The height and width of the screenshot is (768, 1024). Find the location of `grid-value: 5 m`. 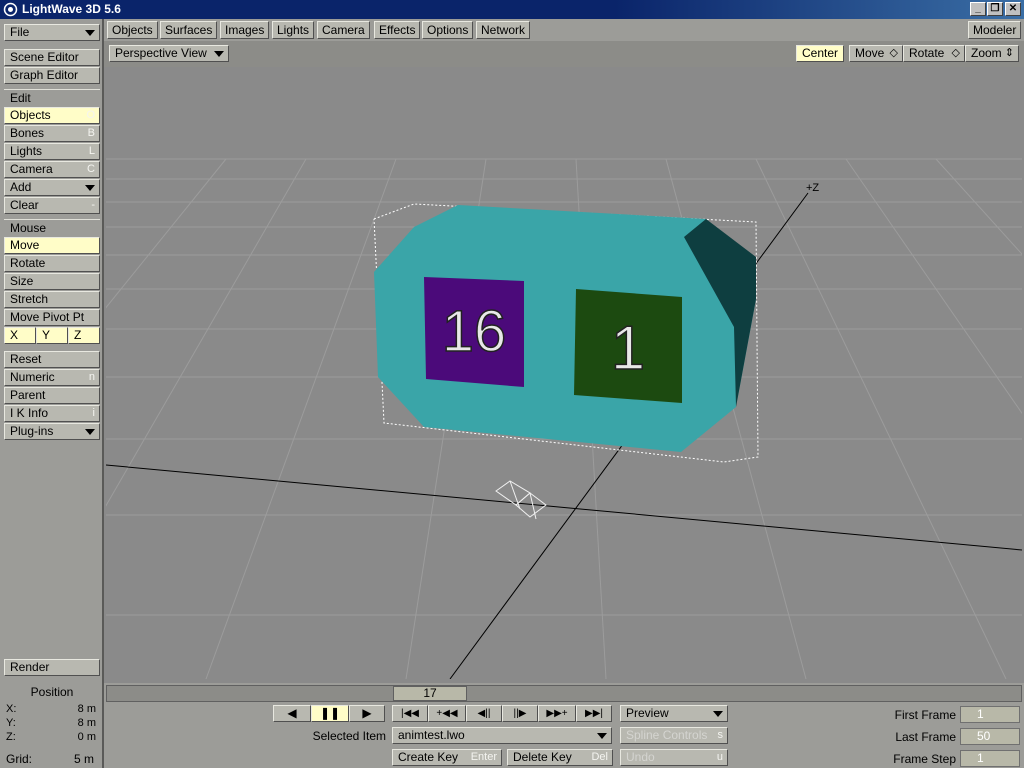

grid-value: 5 m is located at coordinates (83, 759).